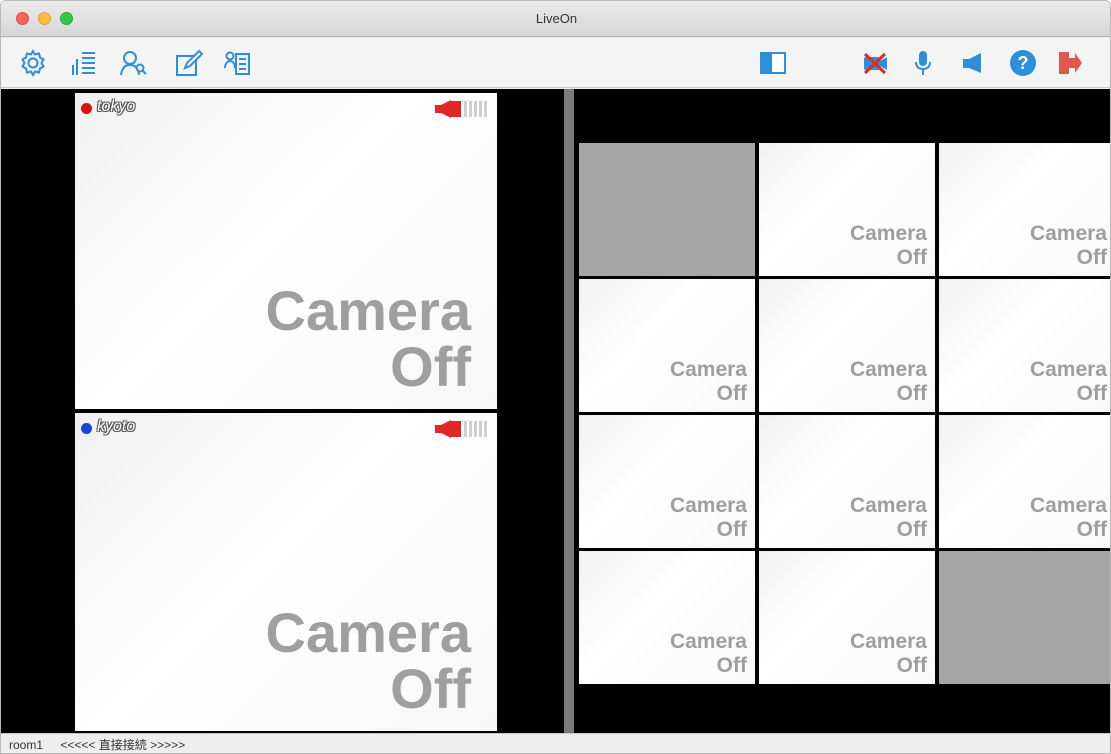  What do you see at coordinates (83, 63) in the screenshot?
I see `level-meter-icon` at bounding box center [83, 63].